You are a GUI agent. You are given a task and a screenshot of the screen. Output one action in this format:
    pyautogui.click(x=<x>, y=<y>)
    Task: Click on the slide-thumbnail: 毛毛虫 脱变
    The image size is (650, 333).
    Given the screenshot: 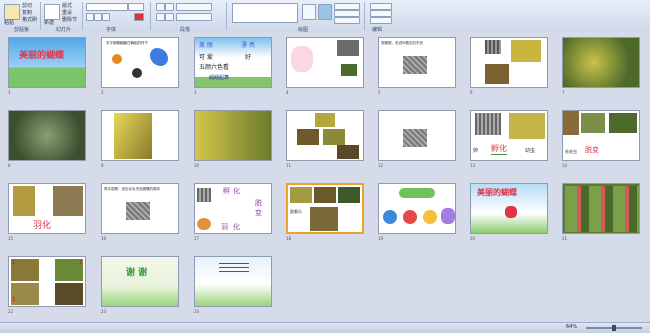 What is the action you would take?
    pyautogui.click(x=601, y=135)
    